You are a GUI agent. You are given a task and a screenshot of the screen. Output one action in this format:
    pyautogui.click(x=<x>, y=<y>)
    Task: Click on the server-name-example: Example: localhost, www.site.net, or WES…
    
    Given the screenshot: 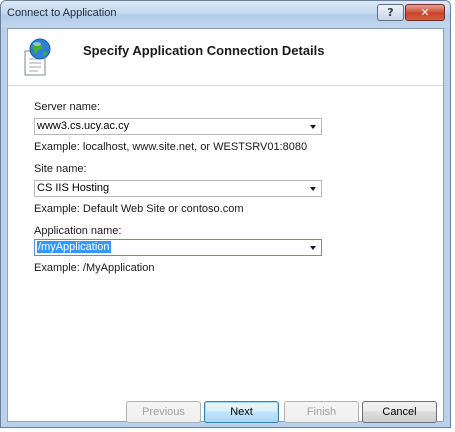 What is the action you would take?
    pyautogui.click(x=171, y=147)
    